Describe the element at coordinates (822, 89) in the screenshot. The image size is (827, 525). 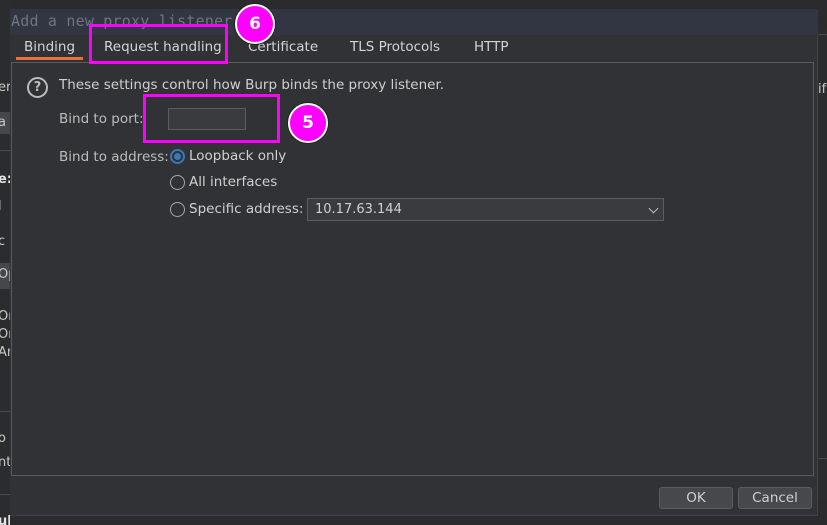
I see `bg-text-fragment: if` at that location.